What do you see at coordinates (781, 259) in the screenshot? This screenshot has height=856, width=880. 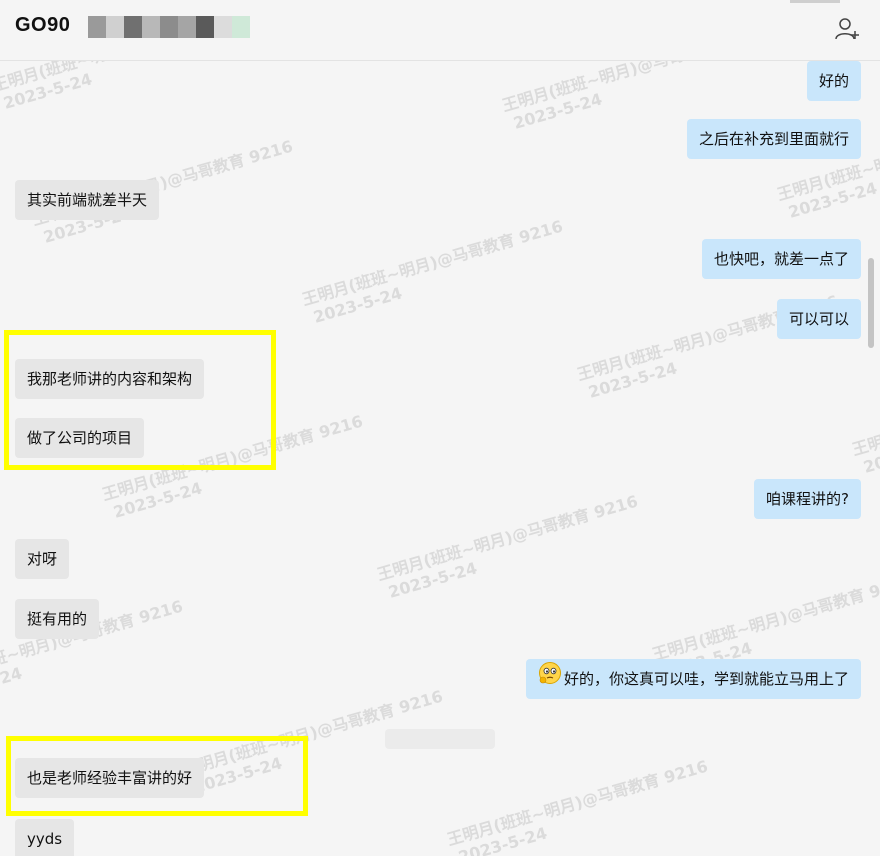 I see `message-bubble-sent: 也快吧，就差一点了` at bounding box center [781, 259].